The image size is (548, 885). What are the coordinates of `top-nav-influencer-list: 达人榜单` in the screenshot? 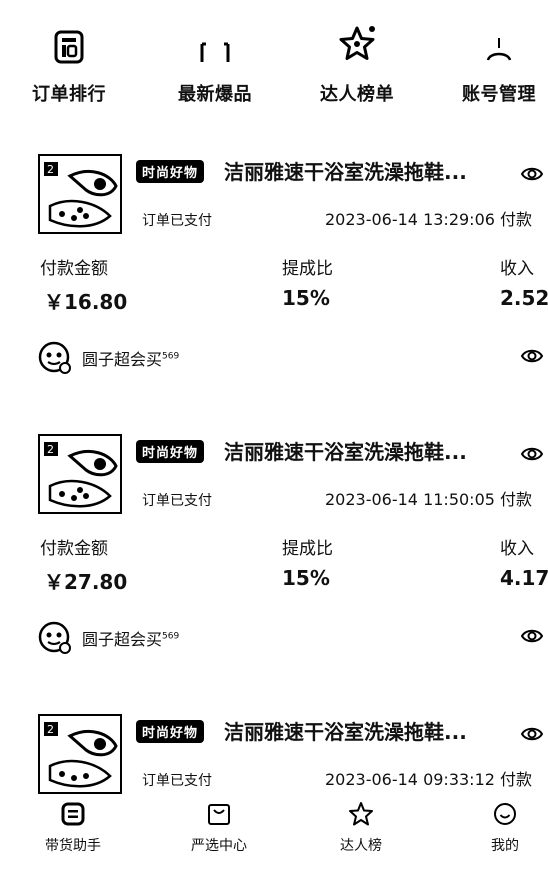 It's located at (357, 59).